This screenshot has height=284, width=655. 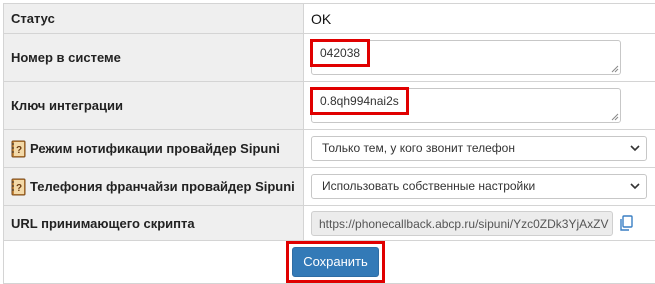 I want to click on franchise-telephony-label: Телефония франчайзи провайдер Sipuni, so click(x=162, y=186).